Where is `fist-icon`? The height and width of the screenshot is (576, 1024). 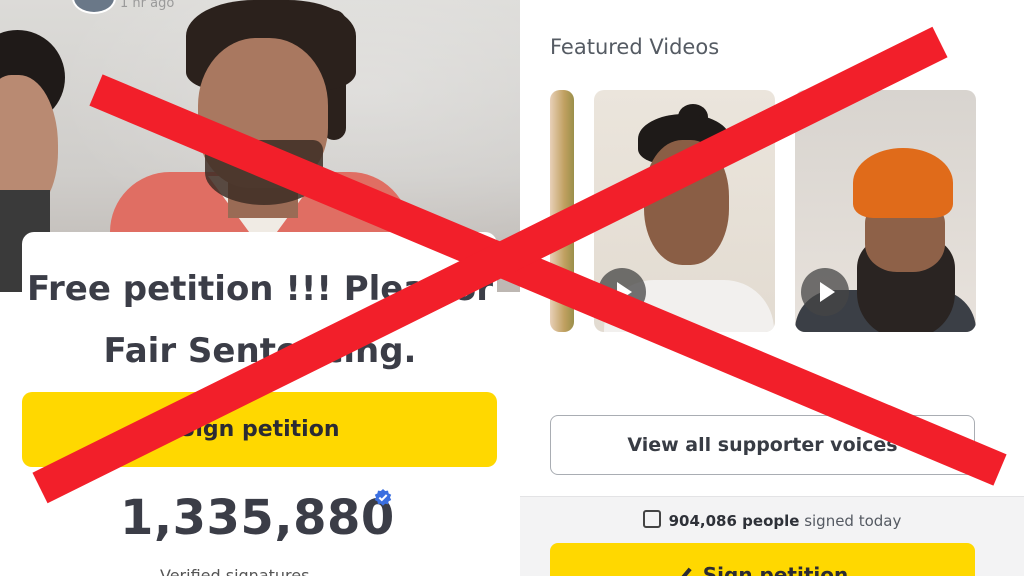
fist-icon is located at coordinates (651, 519).